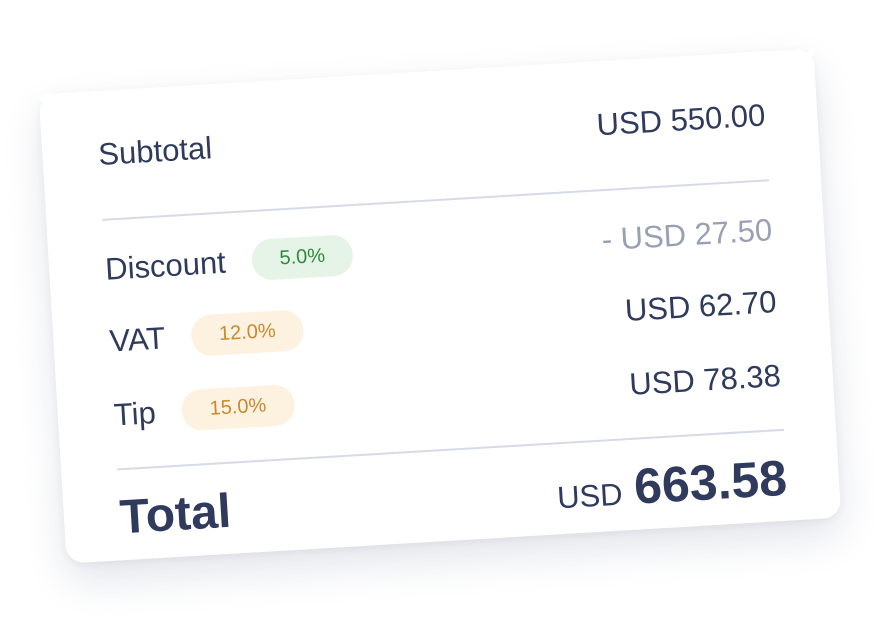  I want to click on subtotal-amount: USD 550.00, so click(681, 120).